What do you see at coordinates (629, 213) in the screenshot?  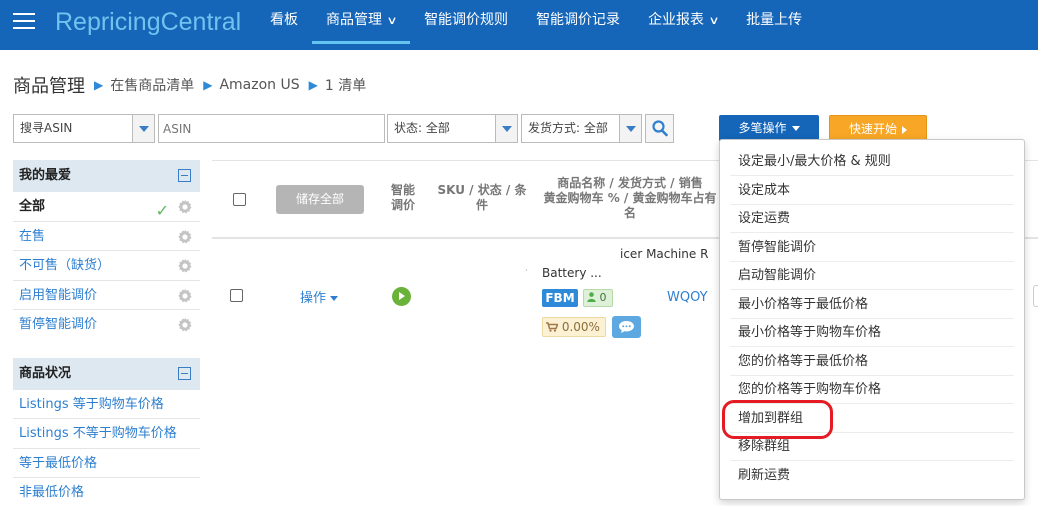 I see `col-header-line: 名` at bounding box center [629, 213].